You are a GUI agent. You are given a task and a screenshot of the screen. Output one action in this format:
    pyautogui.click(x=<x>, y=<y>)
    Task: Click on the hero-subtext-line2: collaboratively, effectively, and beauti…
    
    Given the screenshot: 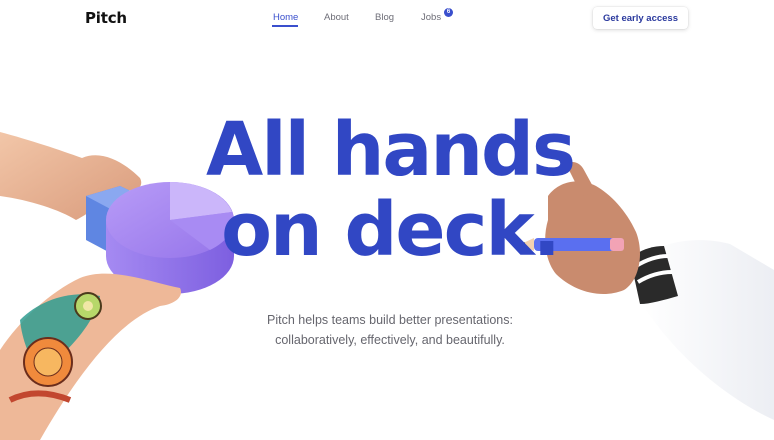 What is the action you would take?
    pyautogui.click(x=390, y=340)
    